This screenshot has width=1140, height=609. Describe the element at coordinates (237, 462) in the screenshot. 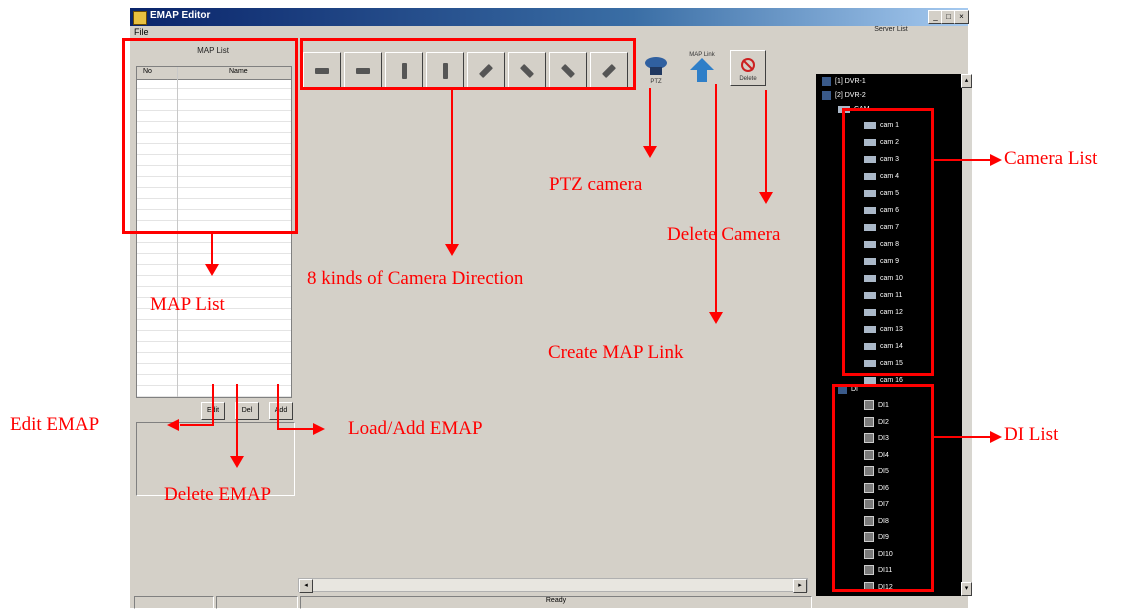

I see `delete-emap-arrow-head` at that location.